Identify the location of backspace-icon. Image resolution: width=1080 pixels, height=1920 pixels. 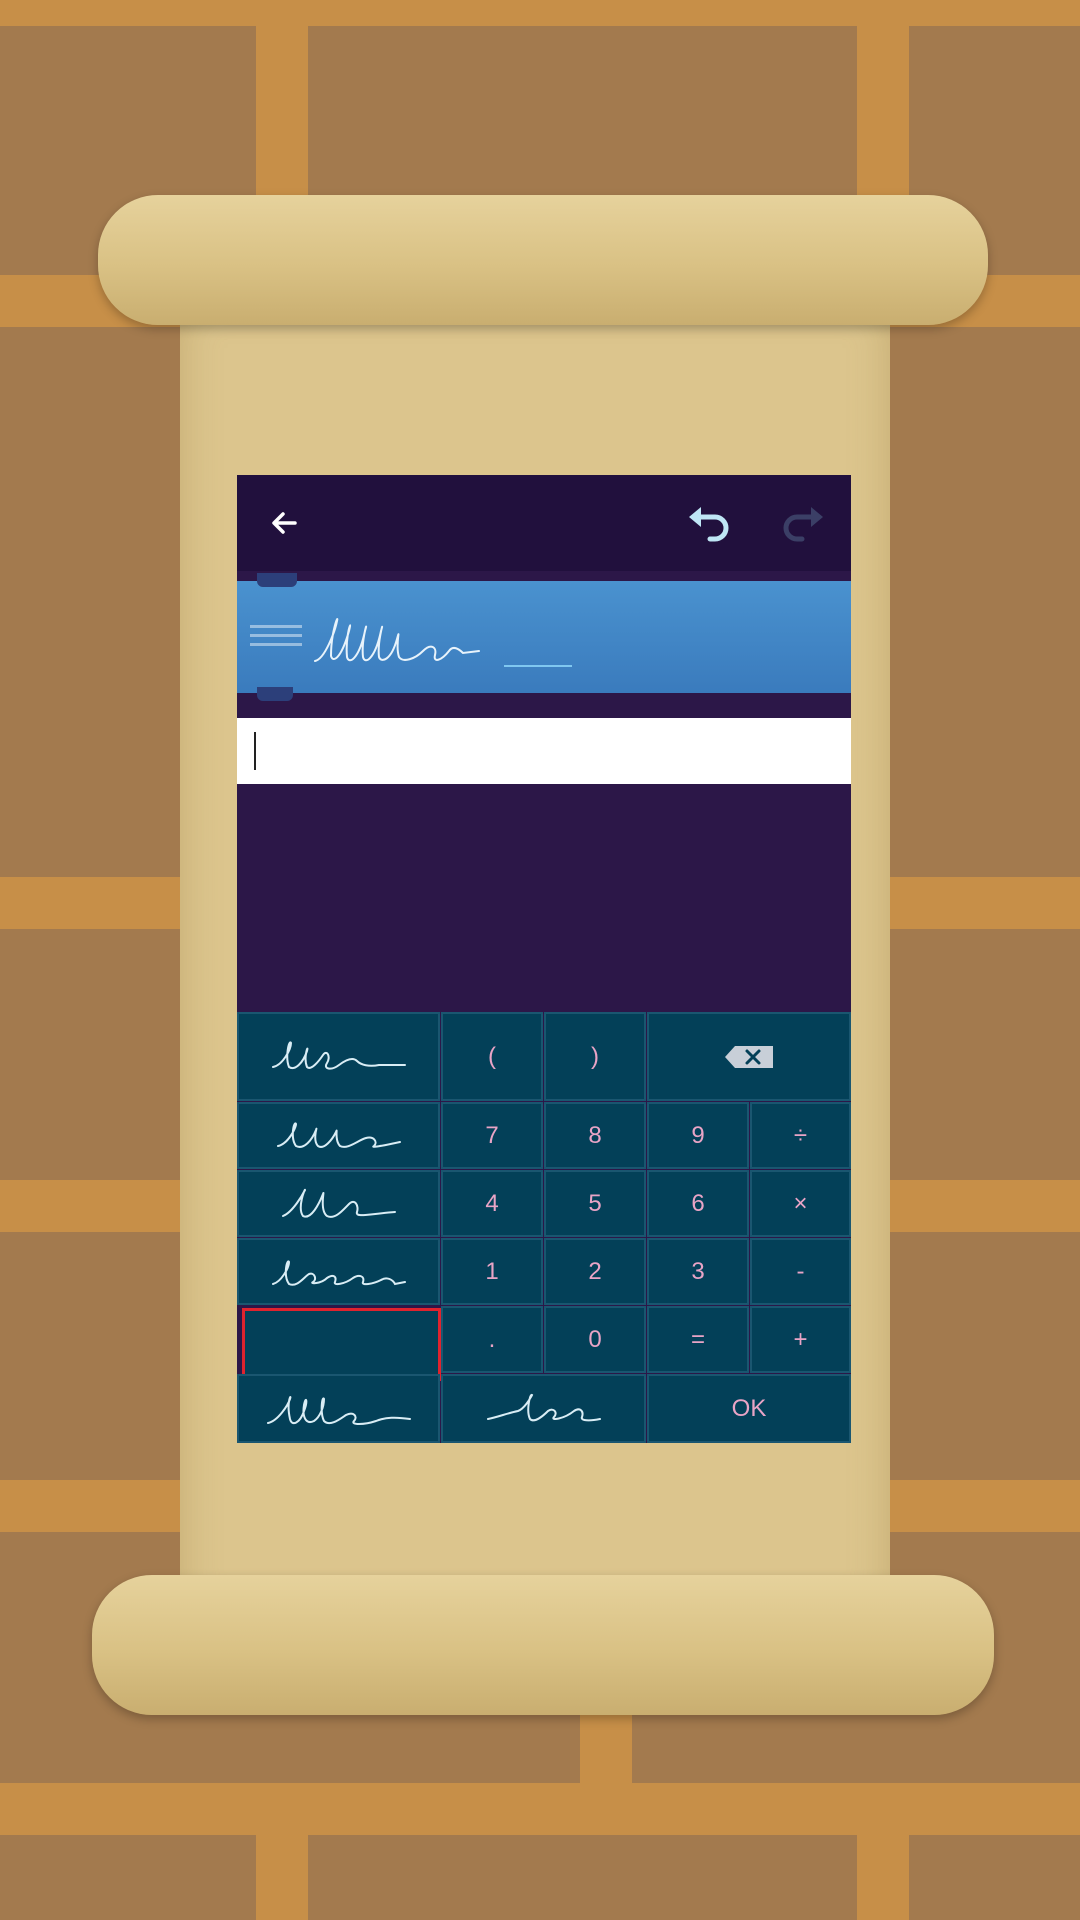
(749, 1056).